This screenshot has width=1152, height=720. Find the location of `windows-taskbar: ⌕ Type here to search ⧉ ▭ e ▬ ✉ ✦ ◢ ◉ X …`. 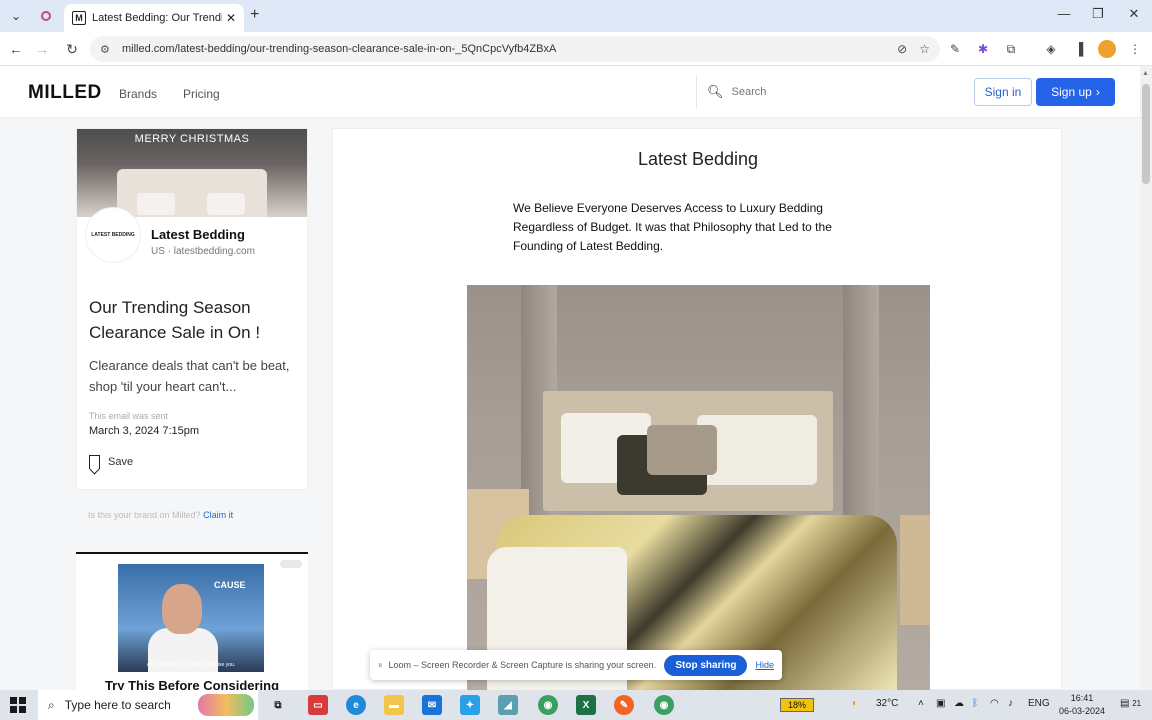

windows-taskbar: ⌕ Type here to search ⧉ ▭ e ▬ ✉ ✦ ◢ ◉ X … is located at coordinates (576, 705).